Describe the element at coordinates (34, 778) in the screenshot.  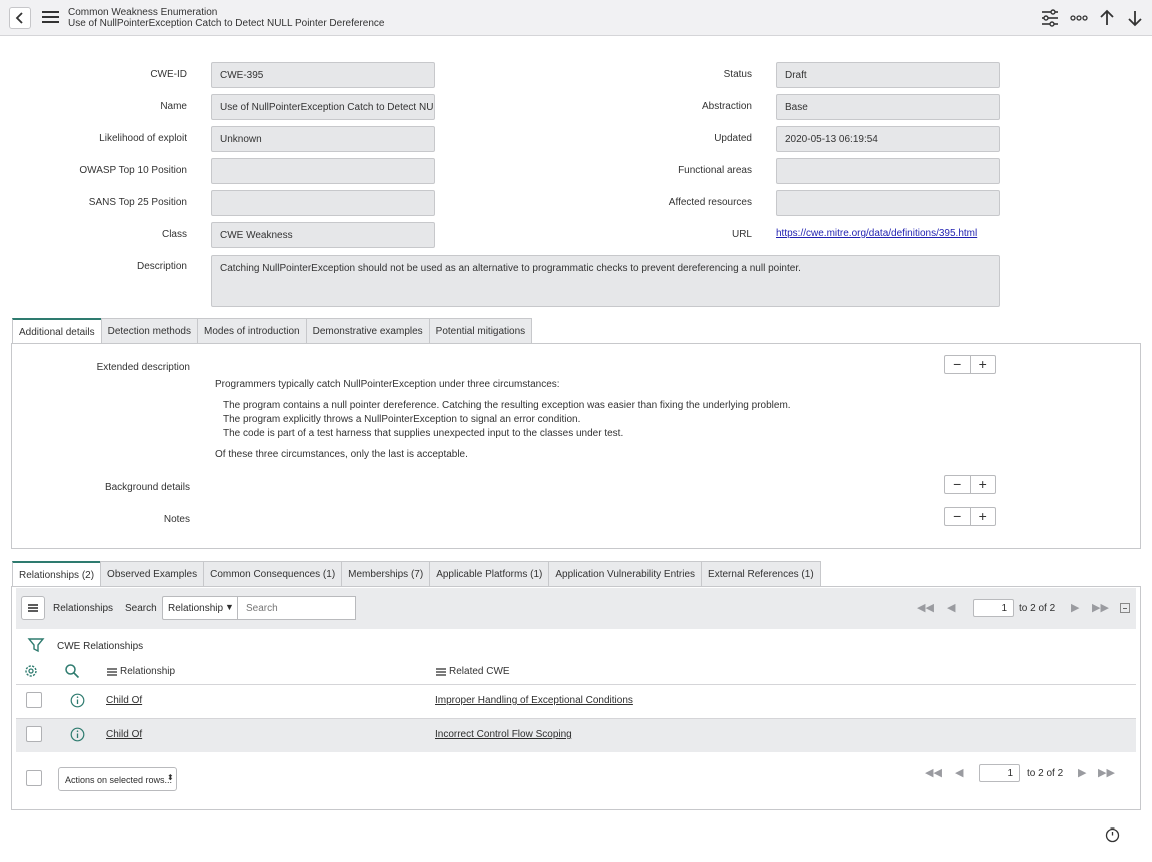
I see `select-all-checkbox` at that location.